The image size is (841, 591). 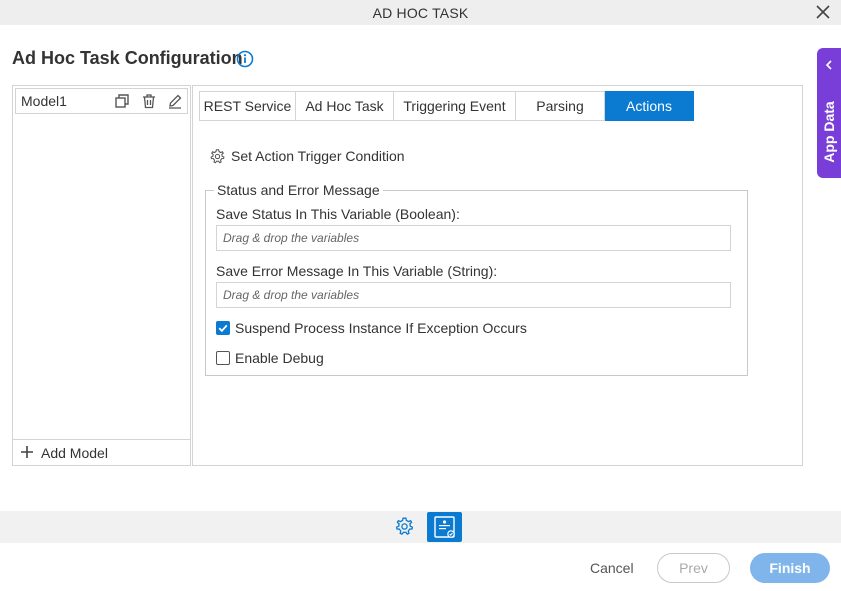 I want to click on window-titlebar: AD HOC TASK, so click(x=420, y=12).